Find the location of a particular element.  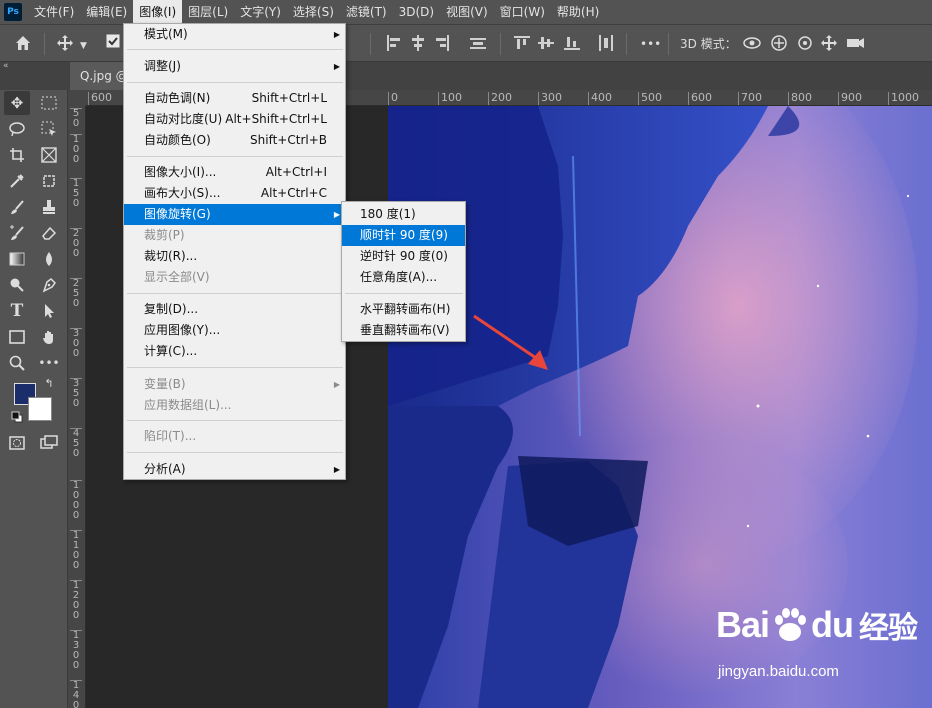

menu-item-label: 自动对比度(U) is located at coordinates (183, 119).